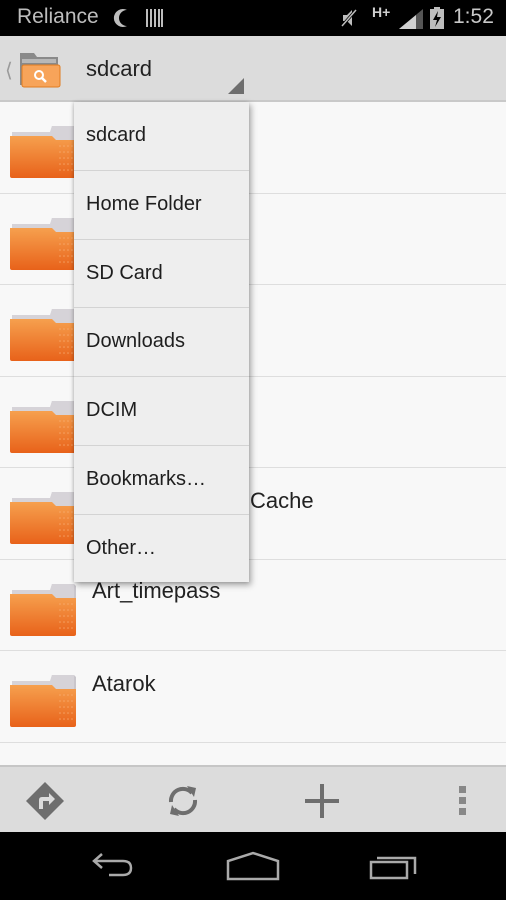 Image resolution: width=506 pixels, height=900 pixels. Describe the element at coordinates (119, 68) in the screenshot. I see `current-location-label: sdcard` at that location.